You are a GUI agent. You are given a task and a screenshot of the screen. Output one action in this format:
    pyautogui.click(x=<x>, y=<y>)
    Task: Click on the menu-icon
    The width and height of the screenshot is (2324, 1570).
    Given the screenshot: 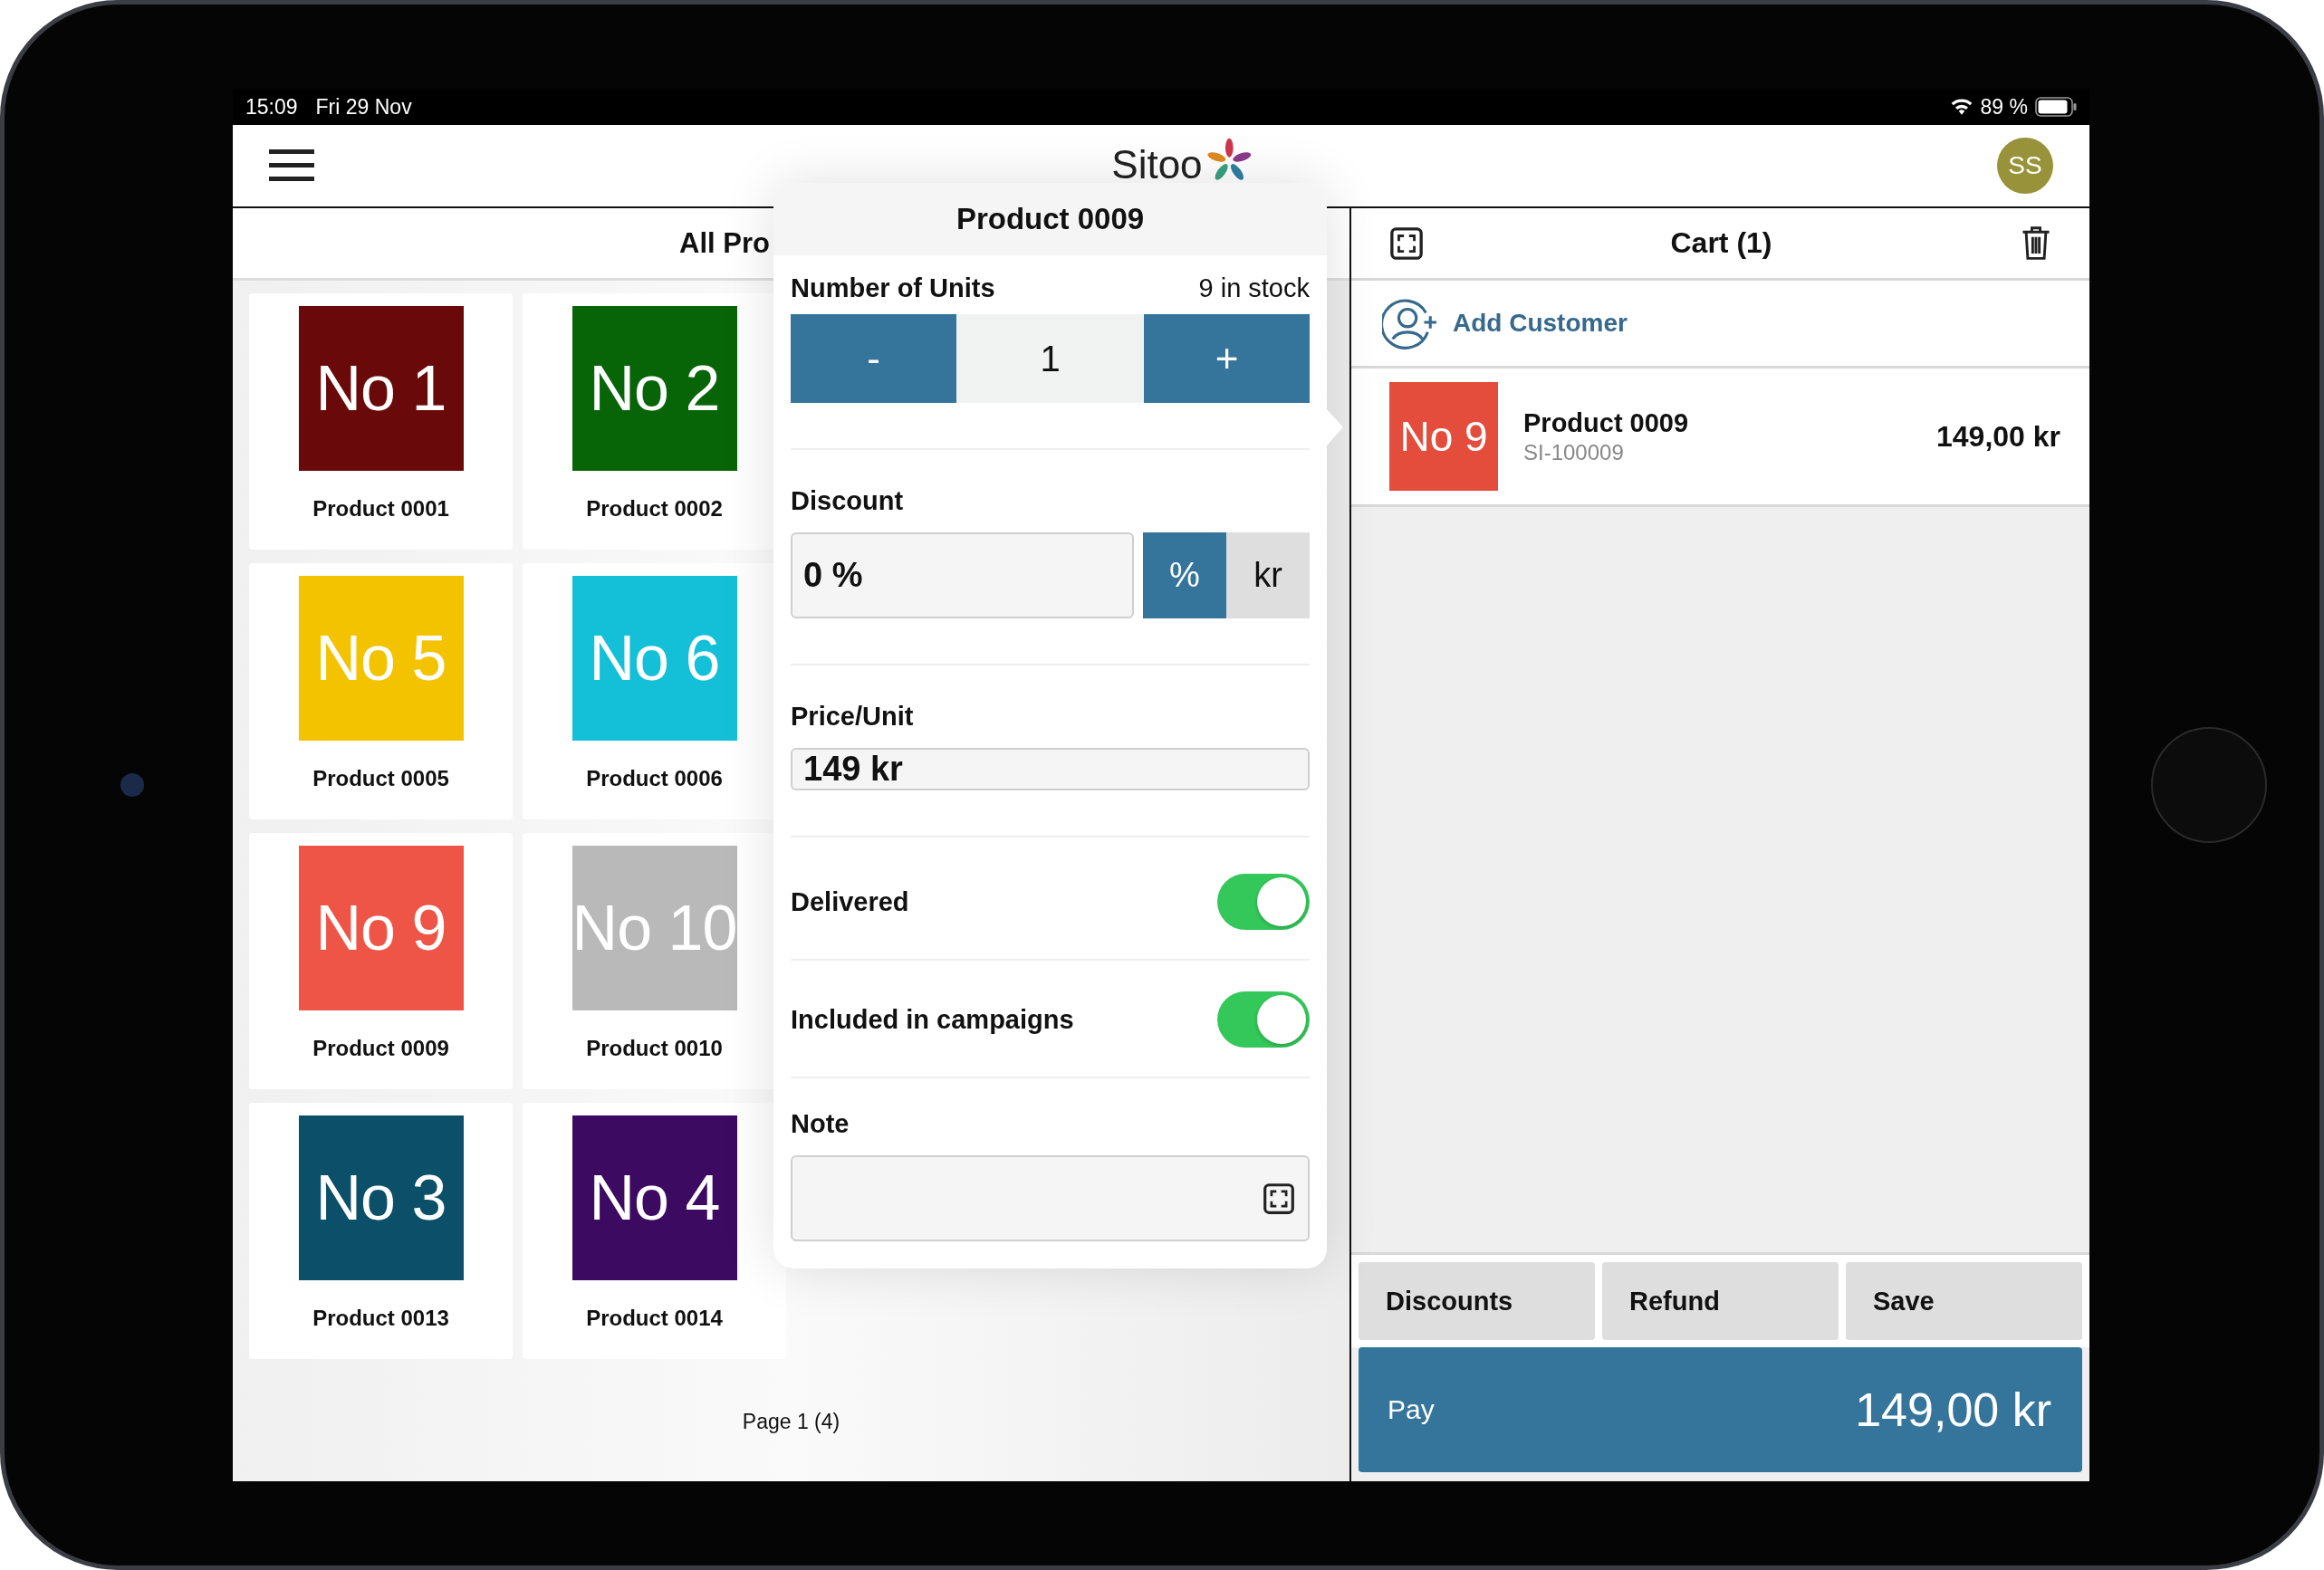 What is the action you would take?
    pyautogui.click(x=292, y=165)
    